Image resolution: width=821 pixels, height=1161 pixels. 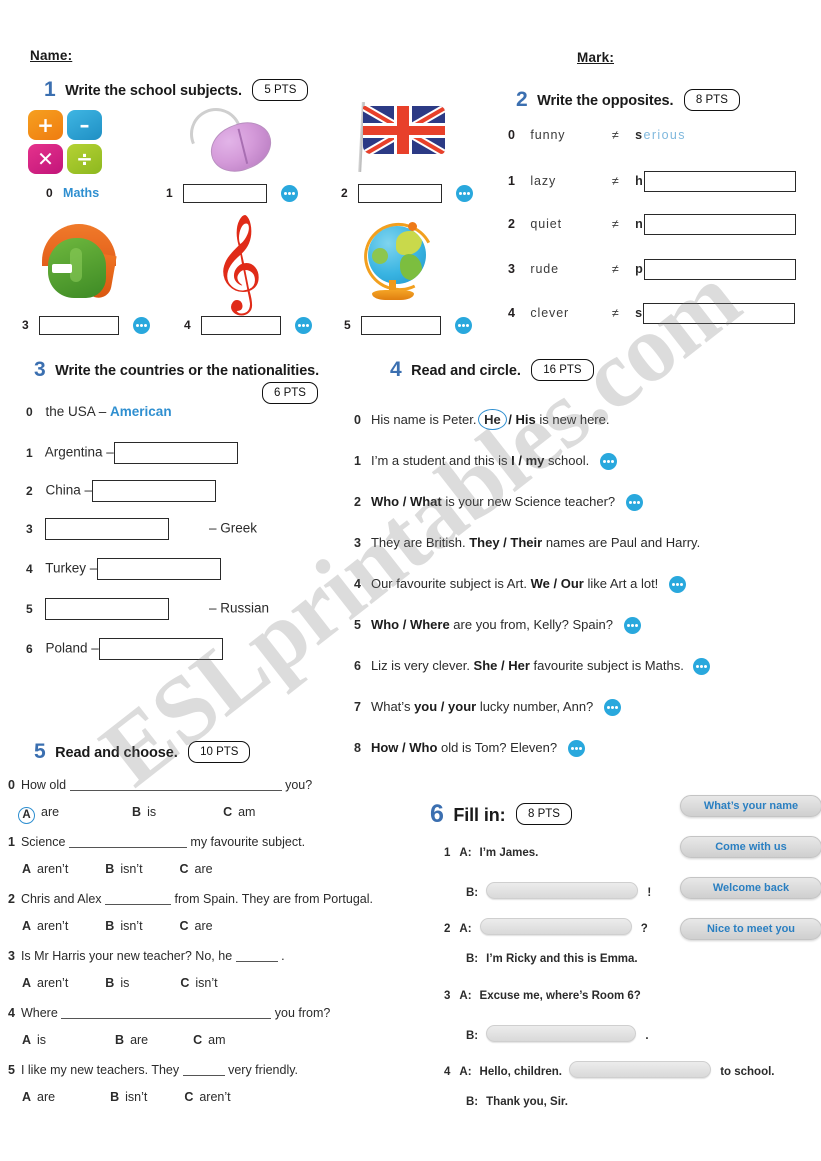 I want to click on question-post: you from?, so click(x=302, y=1013).